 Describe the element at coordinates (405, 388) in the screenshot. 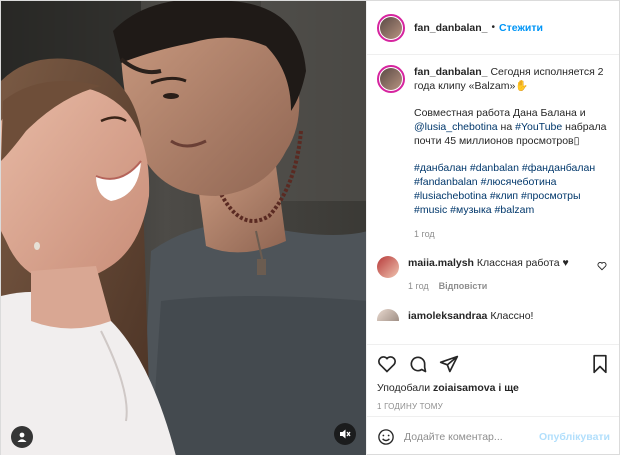

I see `likes-prefix: Уподобали` at that location.